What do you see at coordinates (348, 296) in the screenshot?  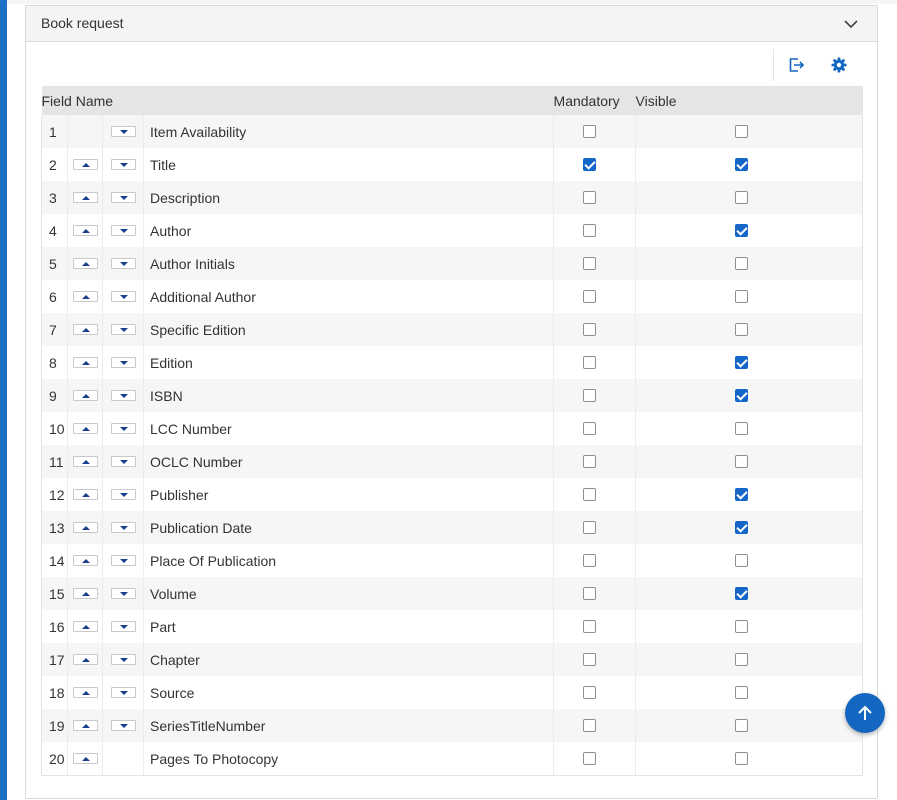 I see `field-name: Additional Author` at bounding box center [348, 296].